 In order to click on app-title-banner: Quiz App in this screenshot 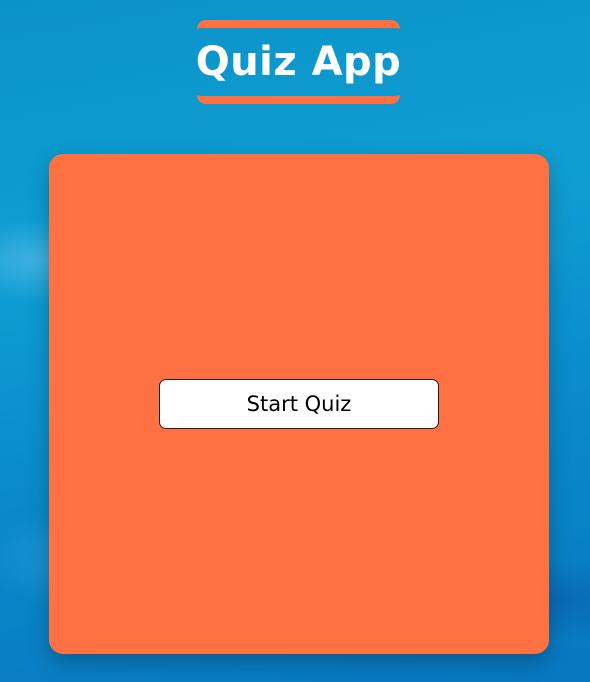, I will do `click(298, 62)`.